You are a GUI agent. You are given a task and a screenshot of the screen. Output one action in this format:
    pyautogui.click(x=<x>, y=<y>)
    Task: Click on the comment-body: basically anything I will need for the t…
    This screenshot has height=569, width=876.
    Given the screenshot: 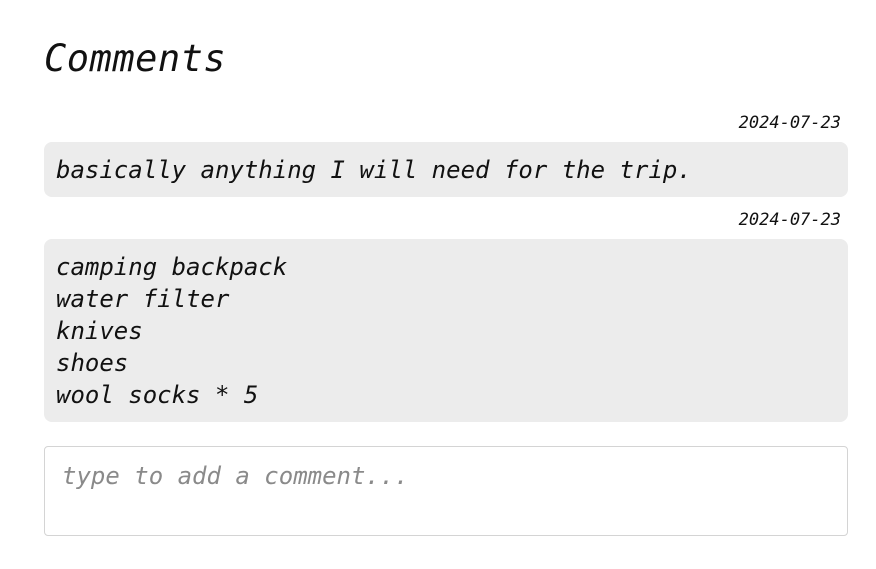 What is the action you would take?
    pyautogui.click(x=446, y=169)
    